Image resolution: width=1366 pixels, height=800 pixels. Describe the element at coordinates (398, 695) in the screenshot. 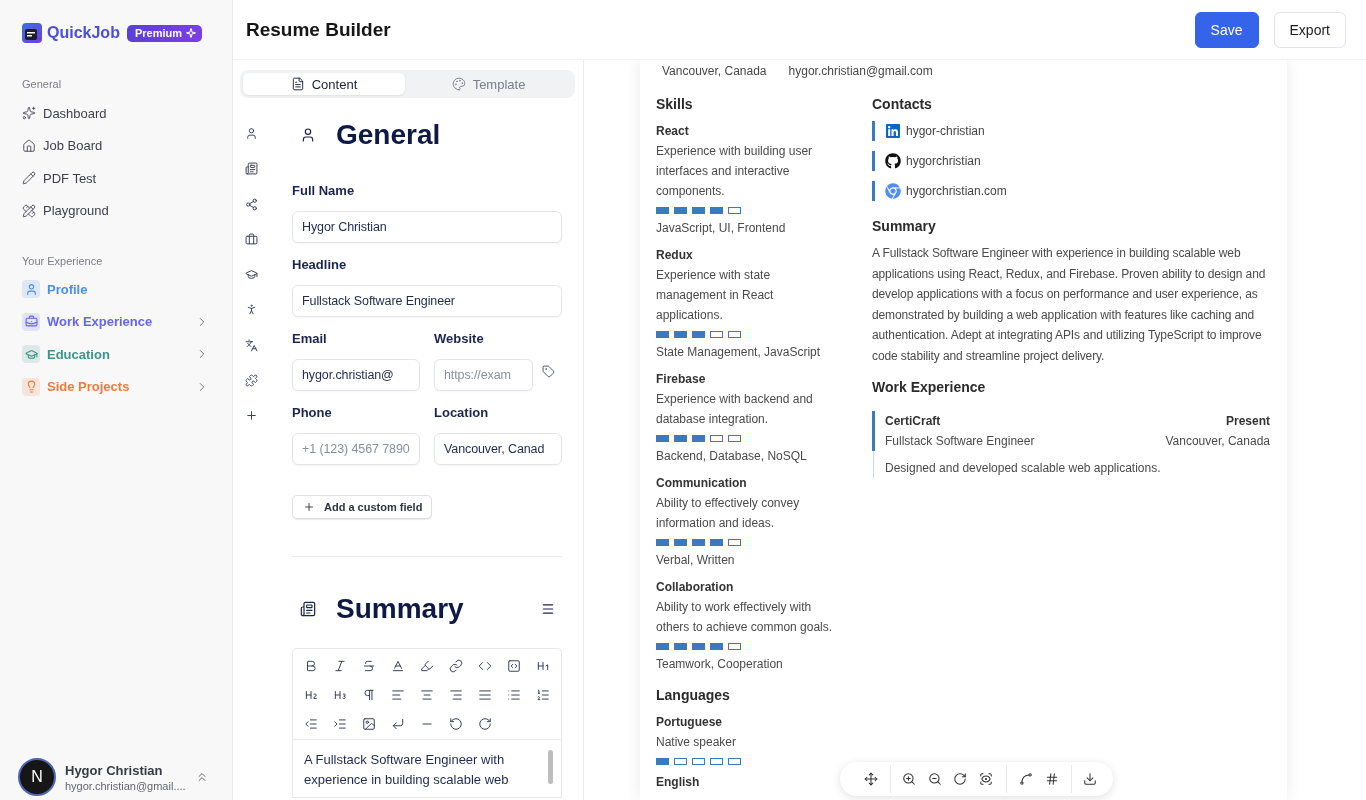

I see `align-left-icon` at that location.